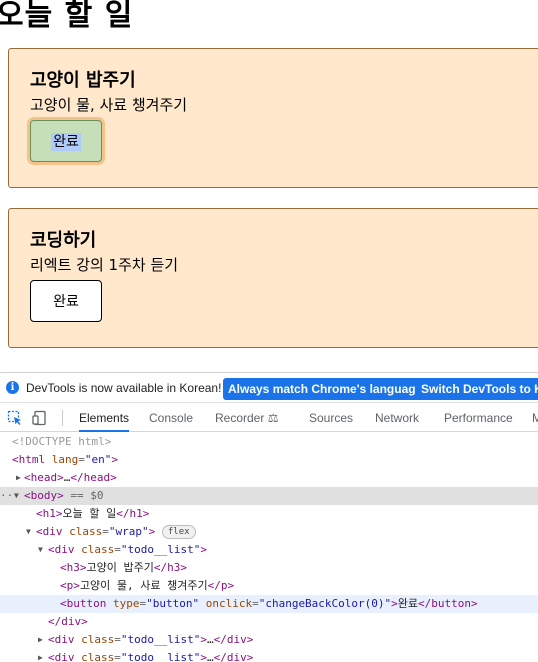  Describe the element at coordinates (98, 459) in the screenshot. I see `html-lang-value: "en"` at that location.